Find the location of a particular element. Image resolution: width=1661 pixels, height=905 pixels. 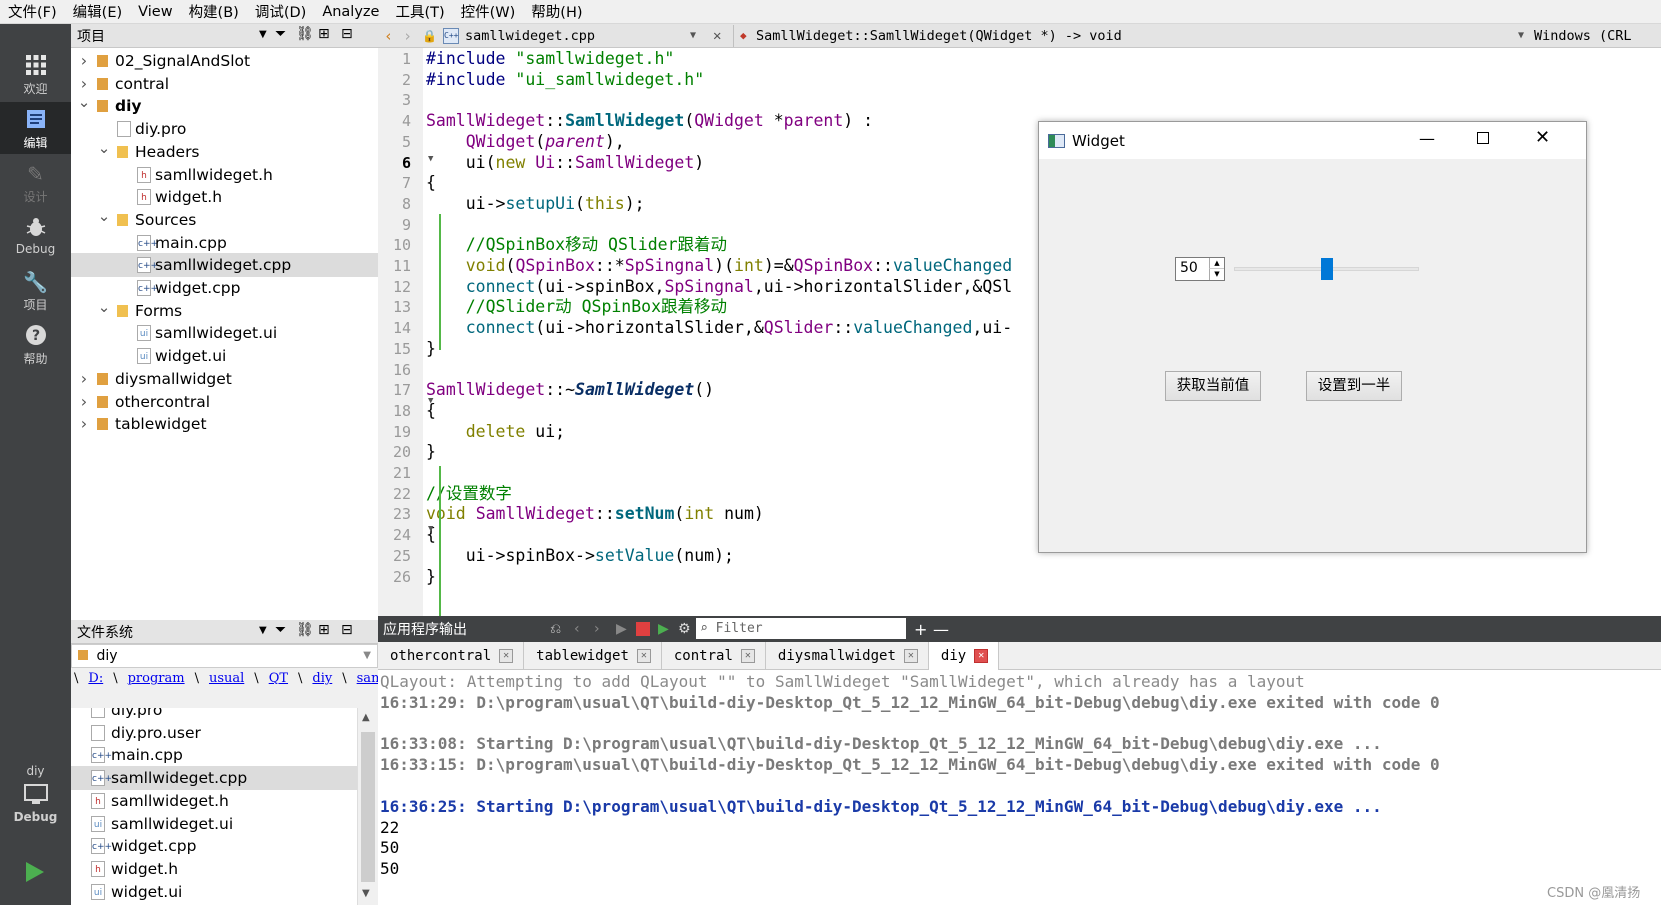

list-item: h widget.h is located at coordinates (214, 869).